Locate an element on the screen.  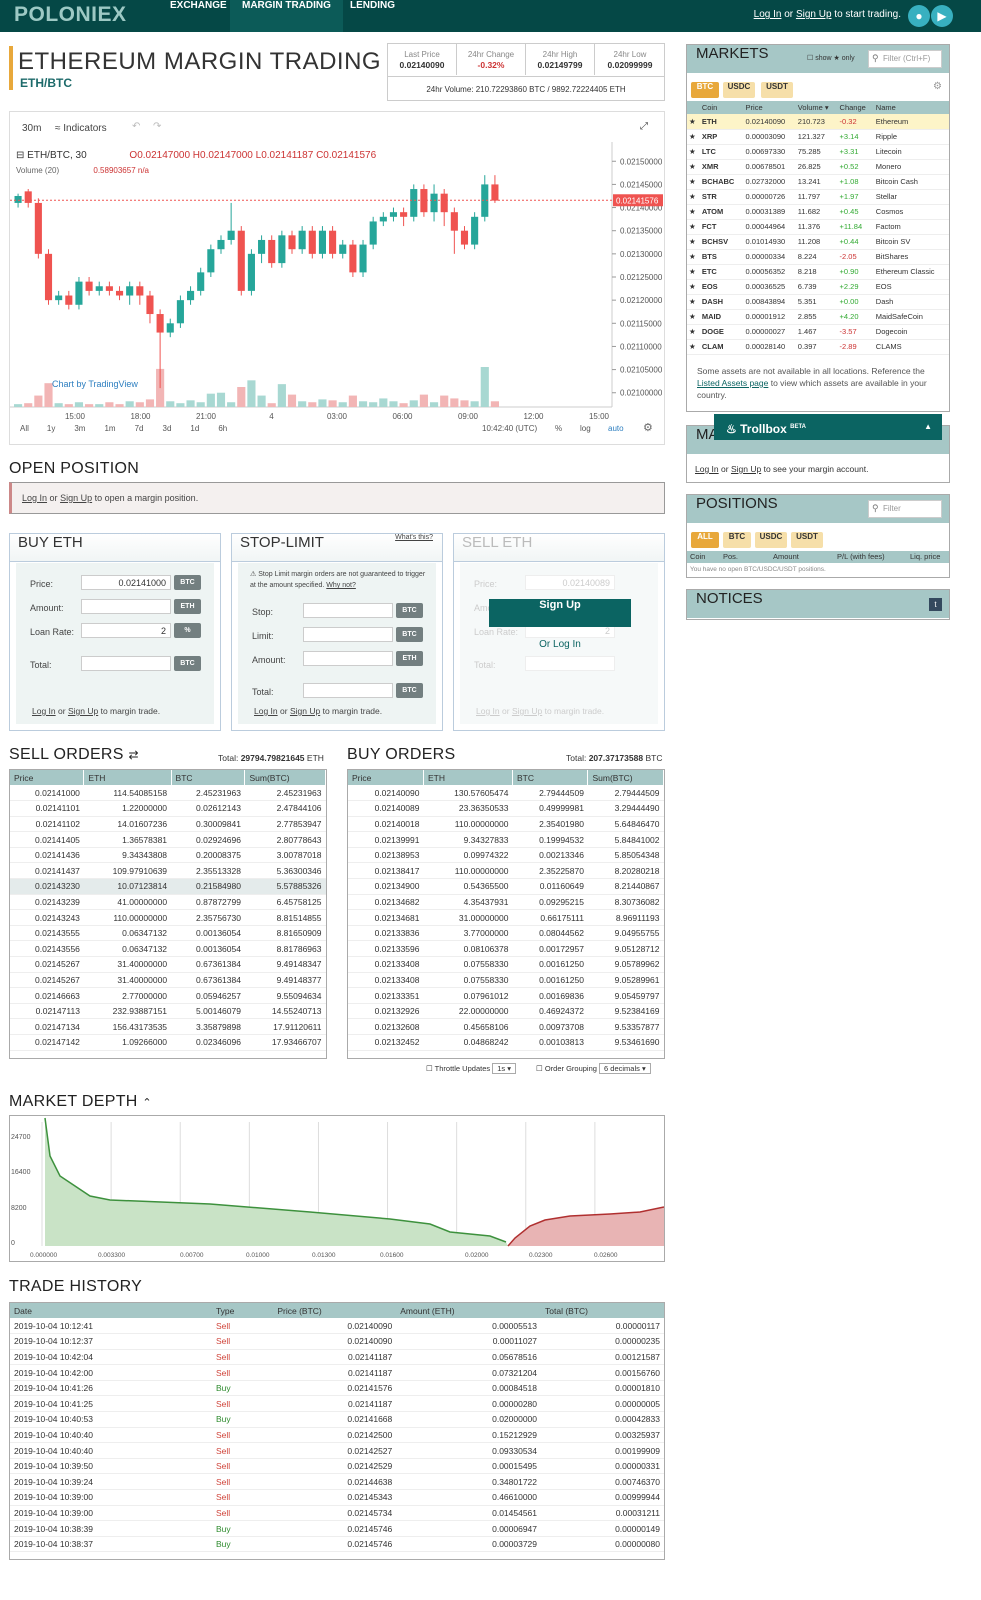
range-1d: 1d is located at coordinates (194, 428).